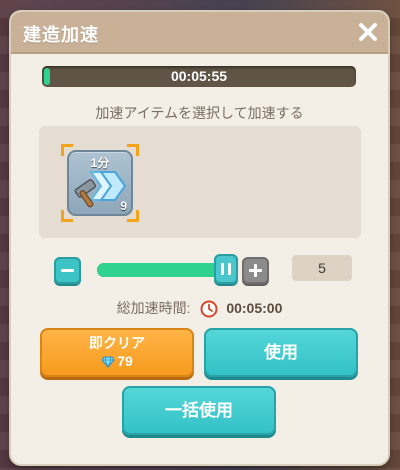  Describe the element at coordinates (209, 309) in the screenshot. I see `clock-icon` at that location.